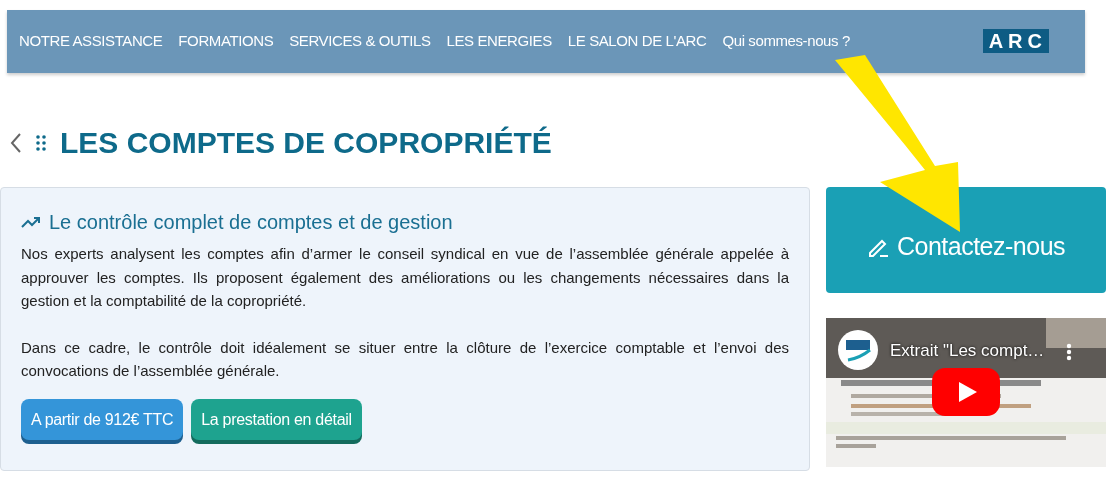  Describe the element at coordinates (91, 41) in the screenshot. I see `nav-link: NOTRE ASSISTANCE` at that location.